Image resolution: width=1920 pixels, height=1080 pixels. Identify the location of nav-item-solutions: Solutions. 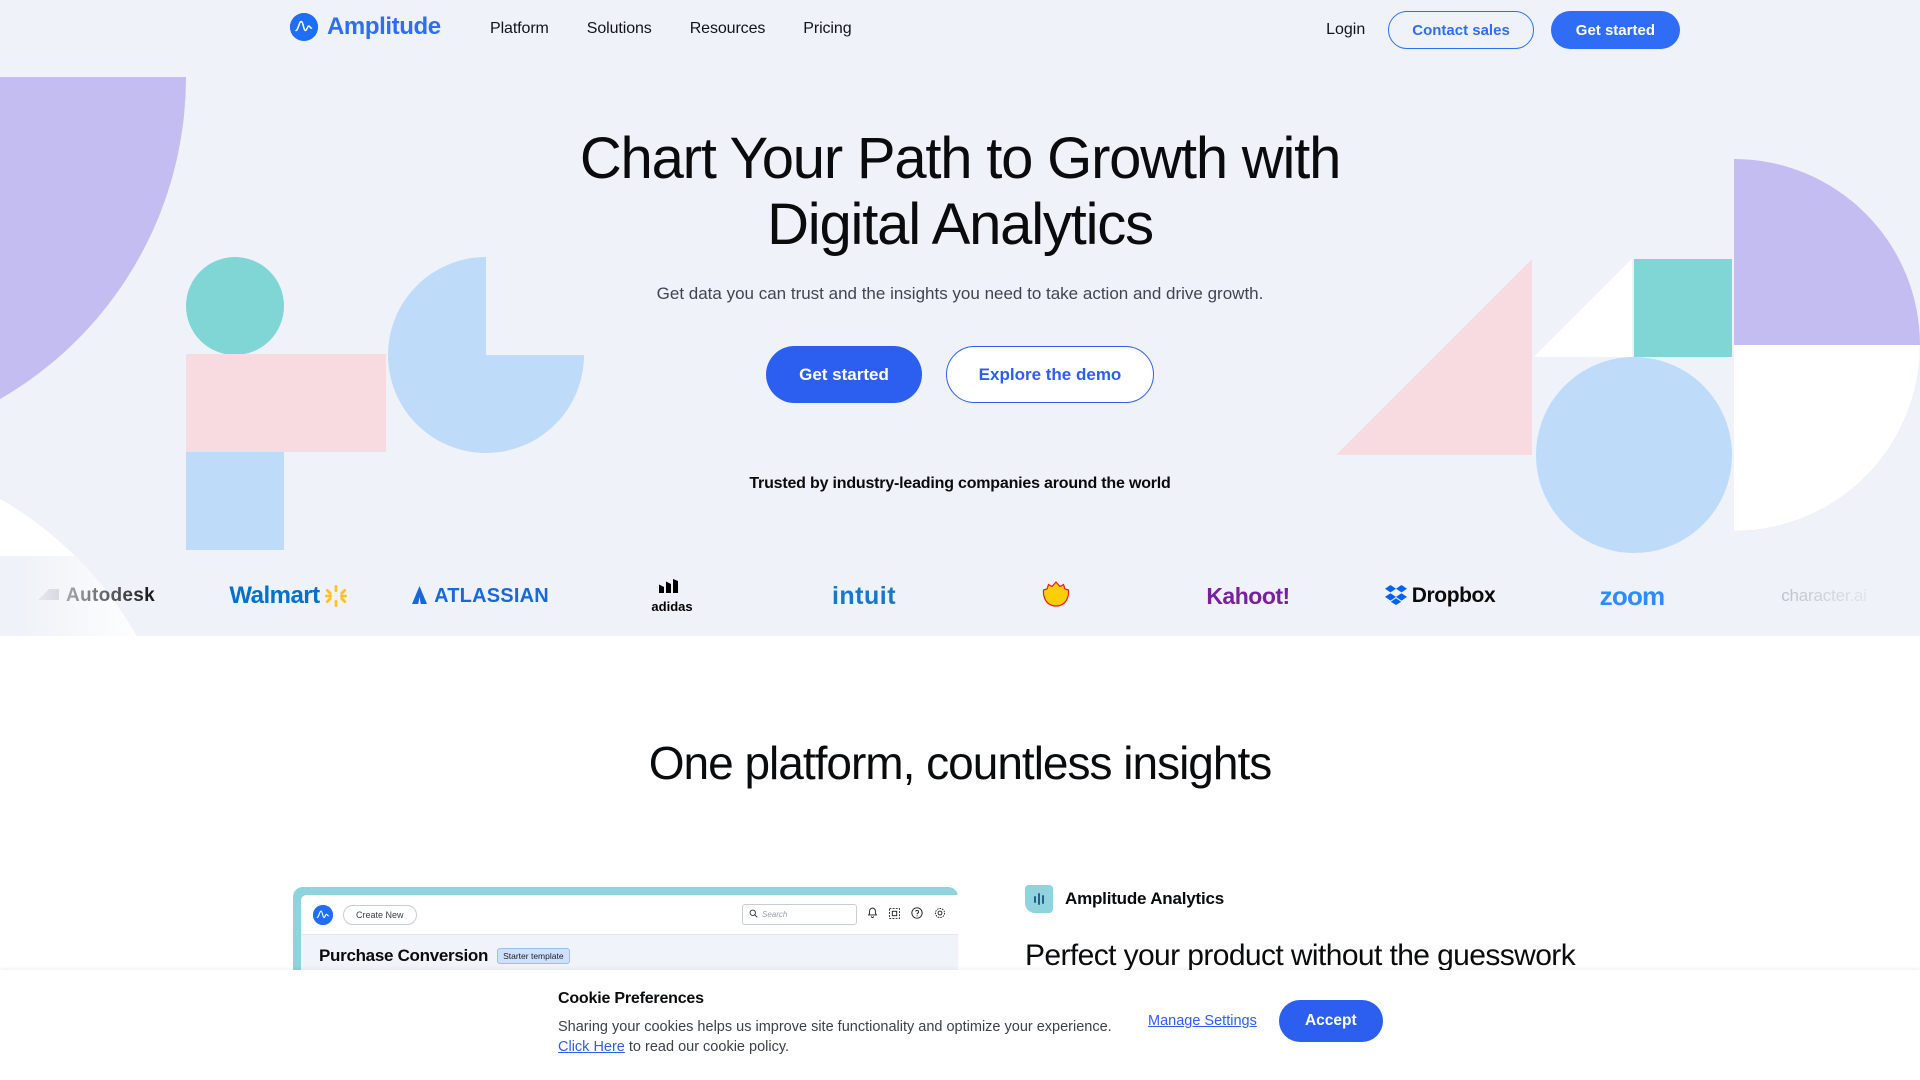
(619, 29).